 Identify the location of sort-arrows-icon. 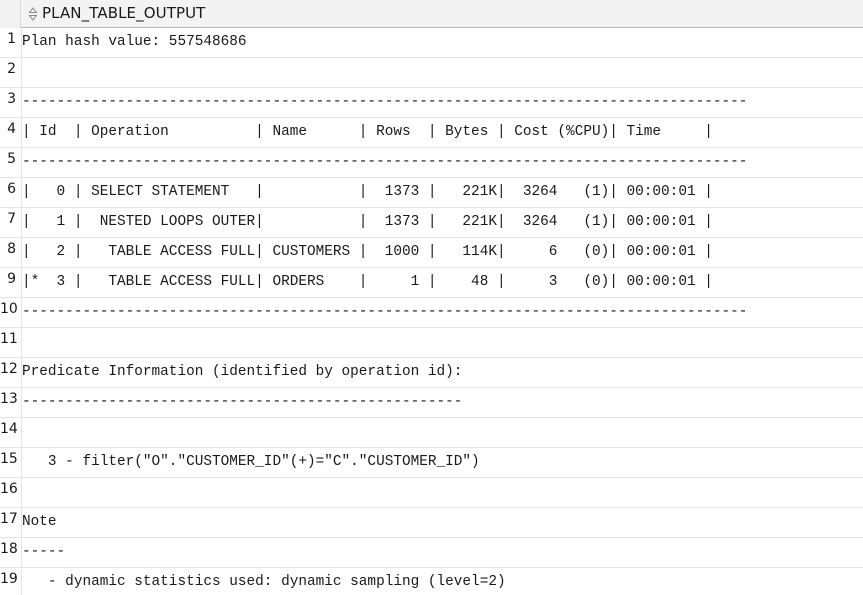
(33, 14).